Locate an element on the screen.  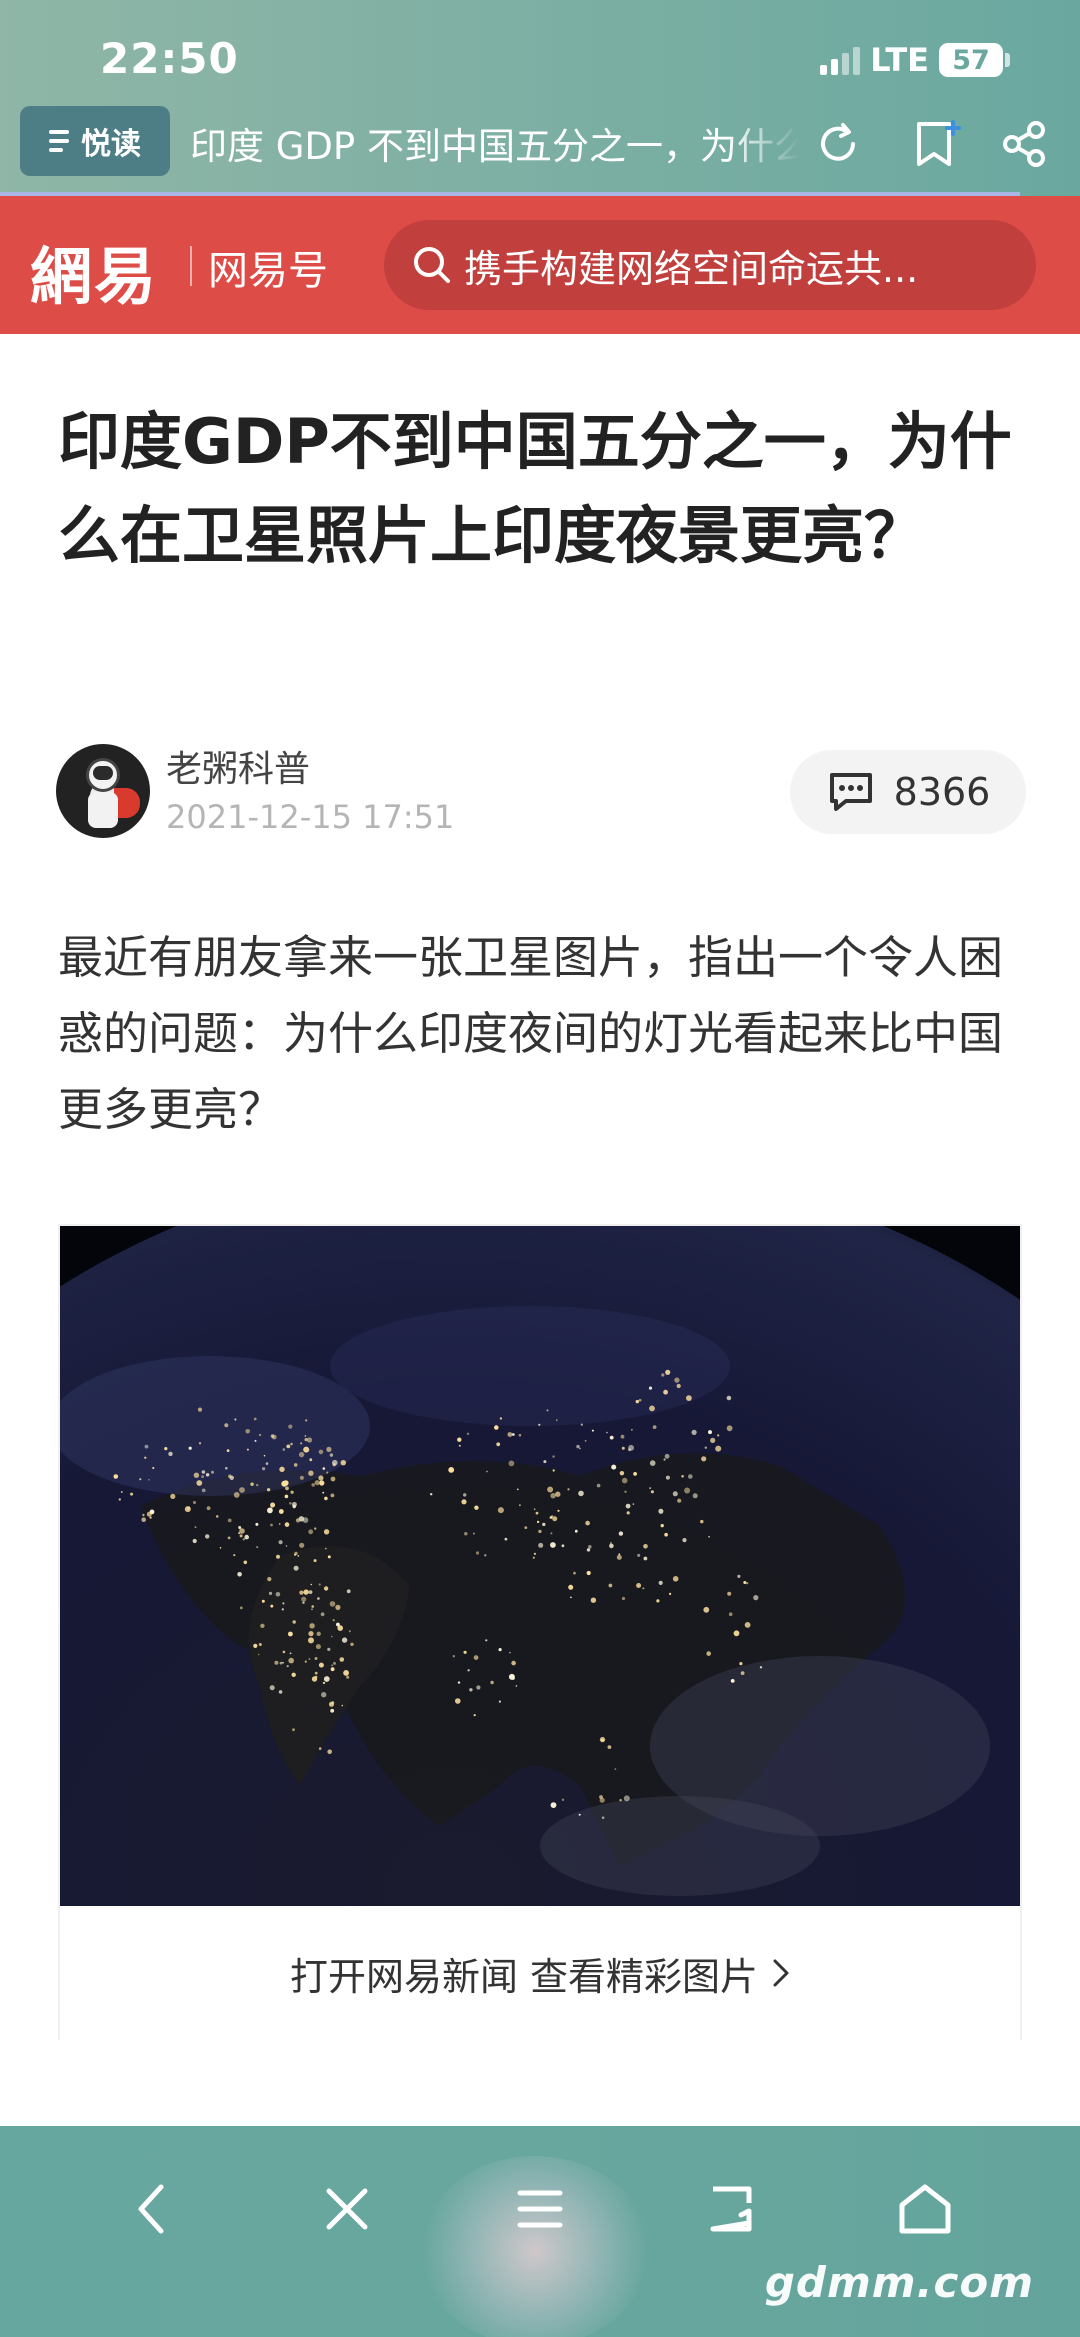
comments-button: 8366 is located at coordinates (908, 792).